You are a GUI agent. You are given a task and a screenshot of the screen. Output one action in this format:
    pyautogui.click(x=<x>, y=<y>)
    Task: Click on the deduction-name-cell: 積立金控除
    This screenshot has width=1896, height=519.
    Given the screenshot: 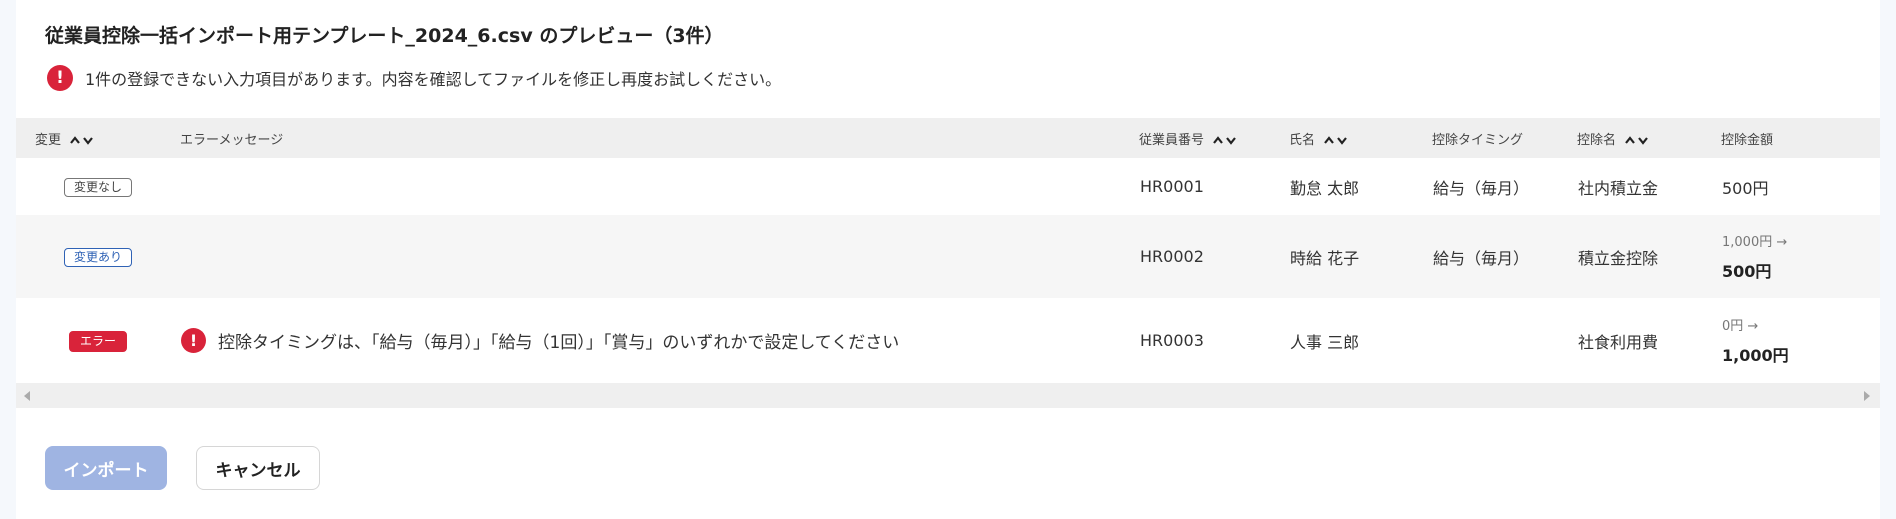 What is the action you would take?
    pyautogui.click(x=1618, y=258)
    